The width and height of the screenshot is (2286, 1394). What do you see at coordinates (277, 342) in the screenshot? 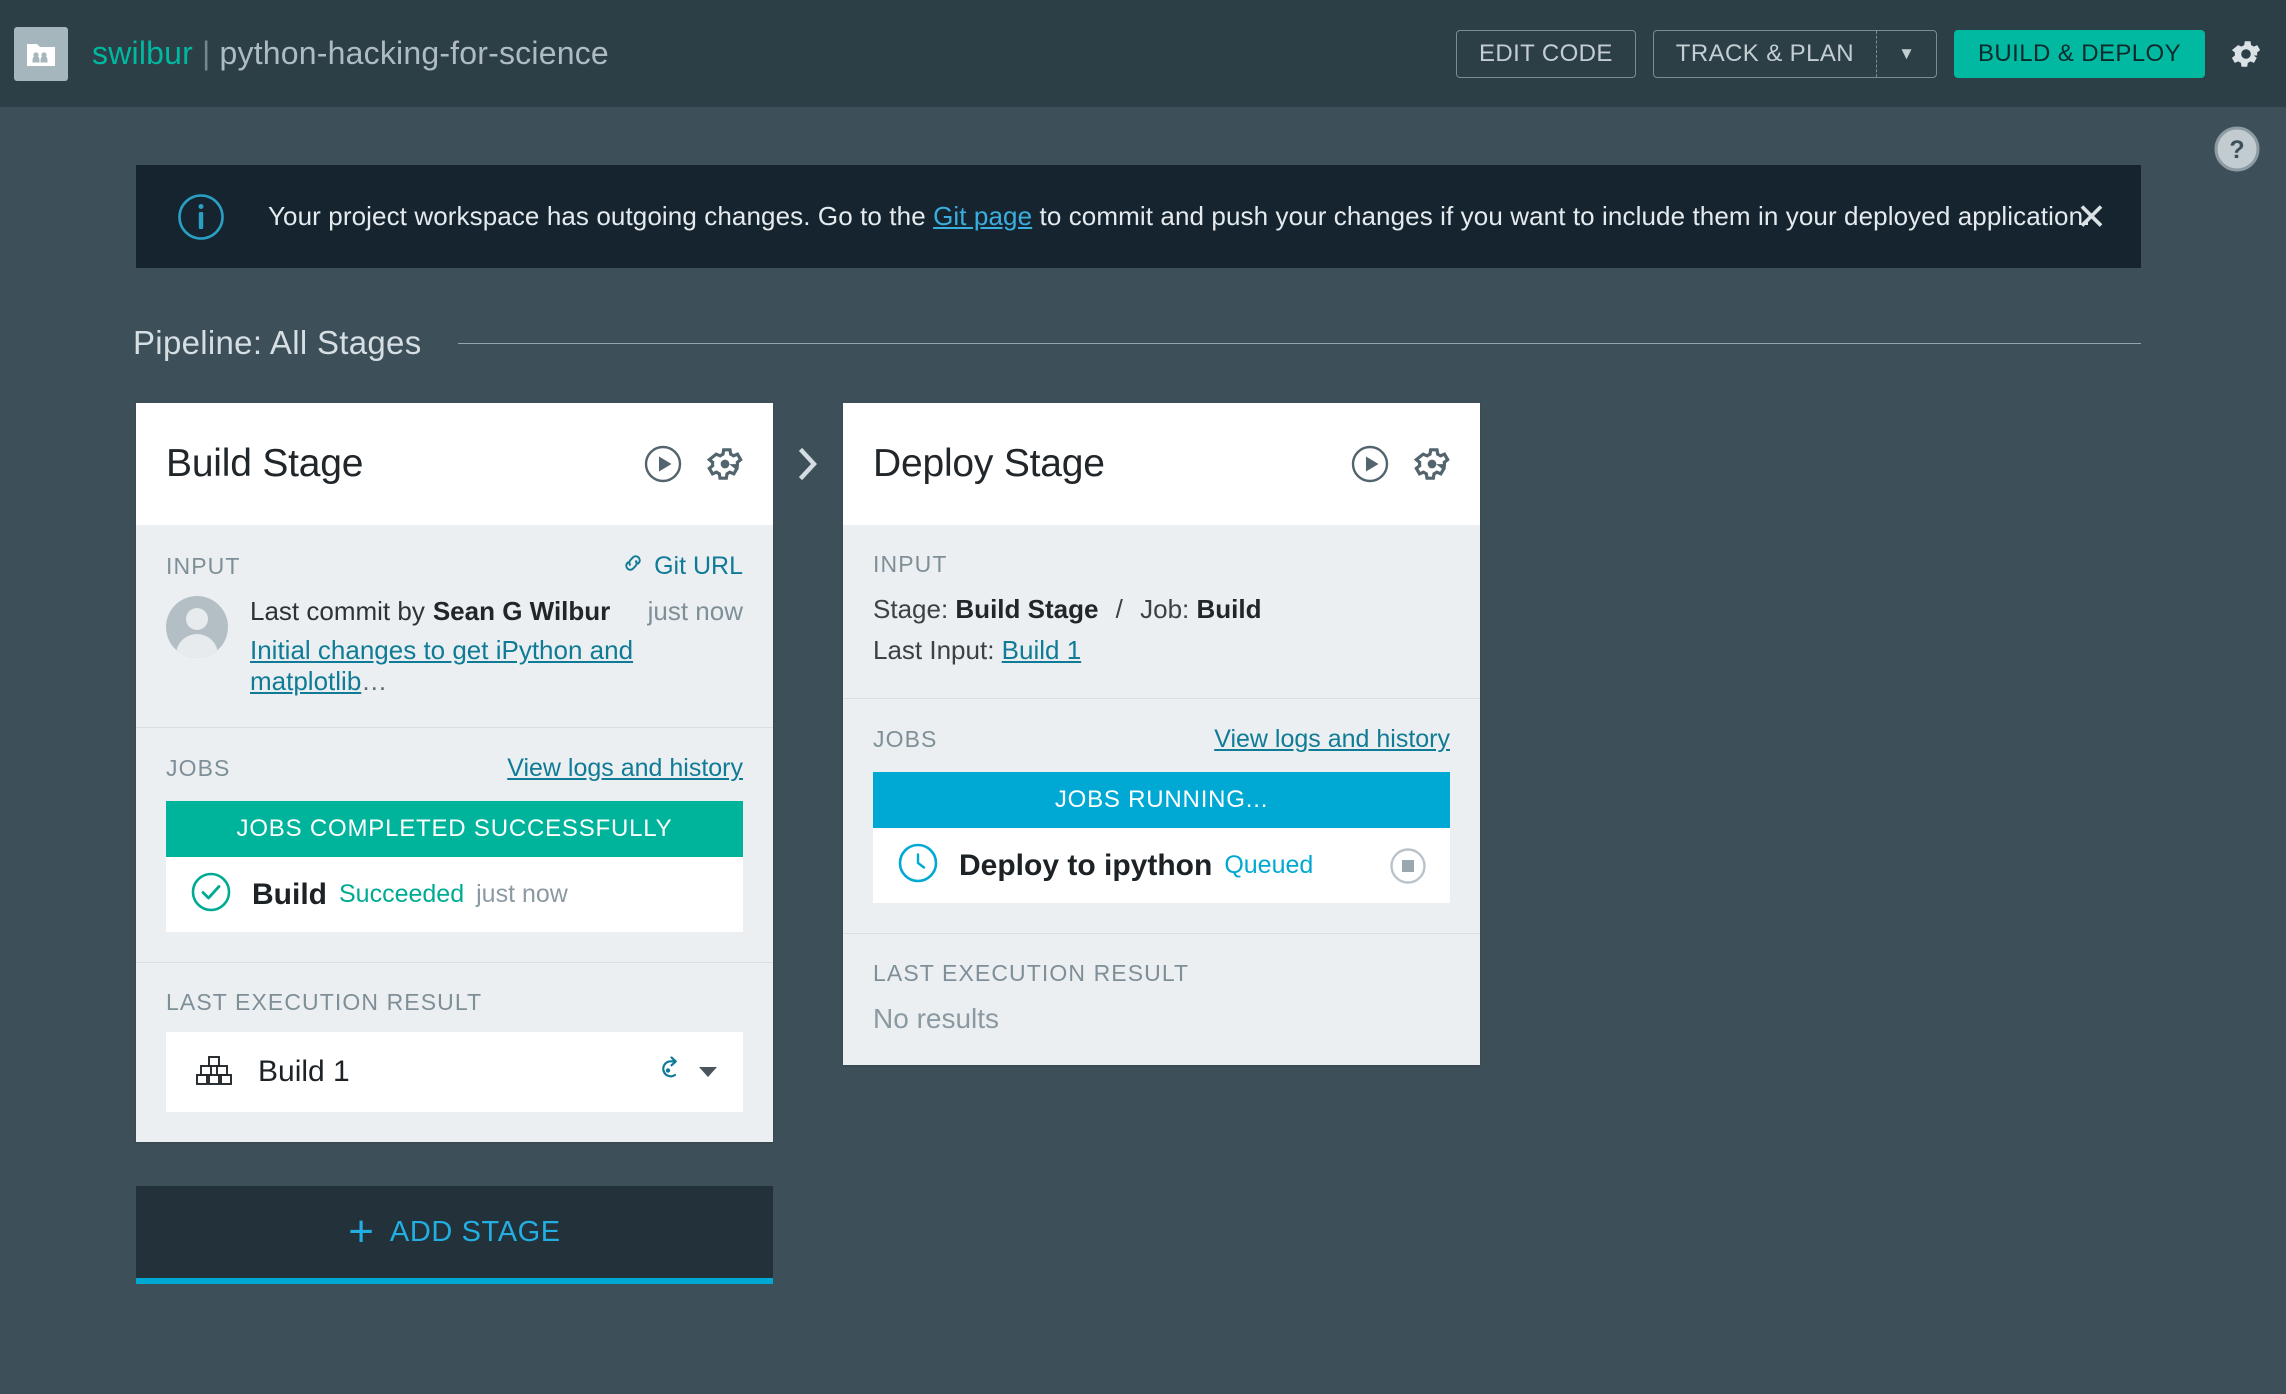
I see `page-title: Pipeline: All Stages` at bounding box center [277, 342].